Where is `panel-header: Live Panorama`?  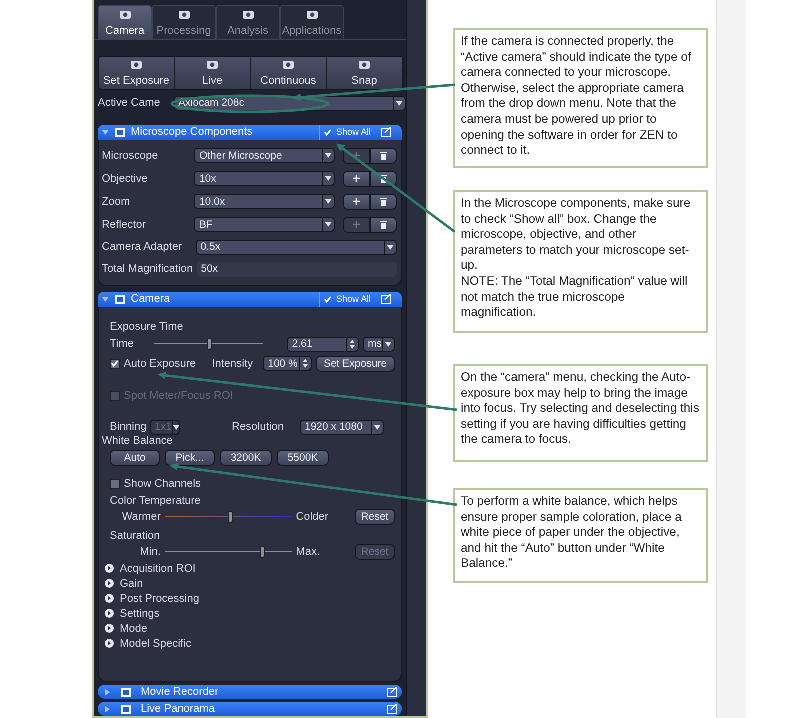 panel-header: Live Panorama is located at coordinates (250, 709).